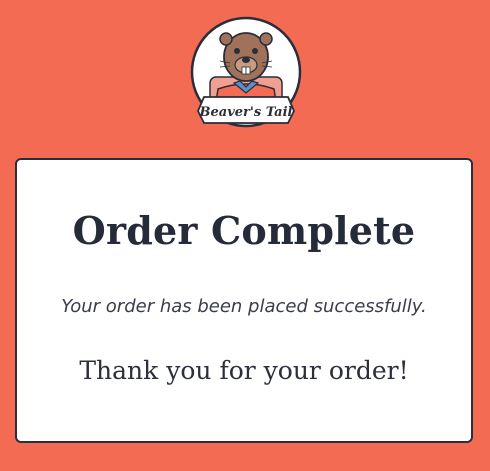 Image resolution: width=490 pixels, height=471 pixels. What do you see at coordinates (244, 230) in the screenshot?
I see `page-title: Order Complete` at bounding box center [244, 230].